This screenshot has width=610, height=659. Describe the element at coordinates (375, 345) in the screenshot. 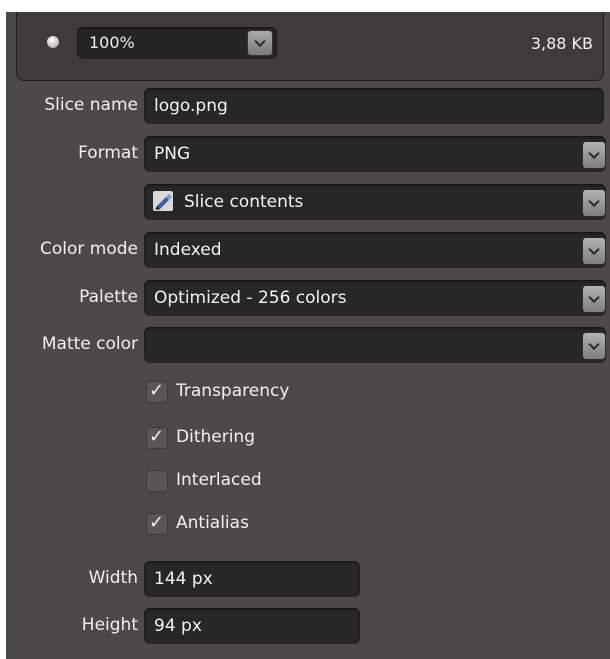

I see `matte-color-select` at that location.